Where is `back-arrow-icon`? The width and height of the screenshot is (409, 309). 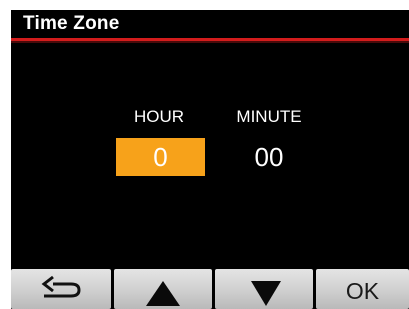 back-arrow-icon is located at coordinates (61, 286).